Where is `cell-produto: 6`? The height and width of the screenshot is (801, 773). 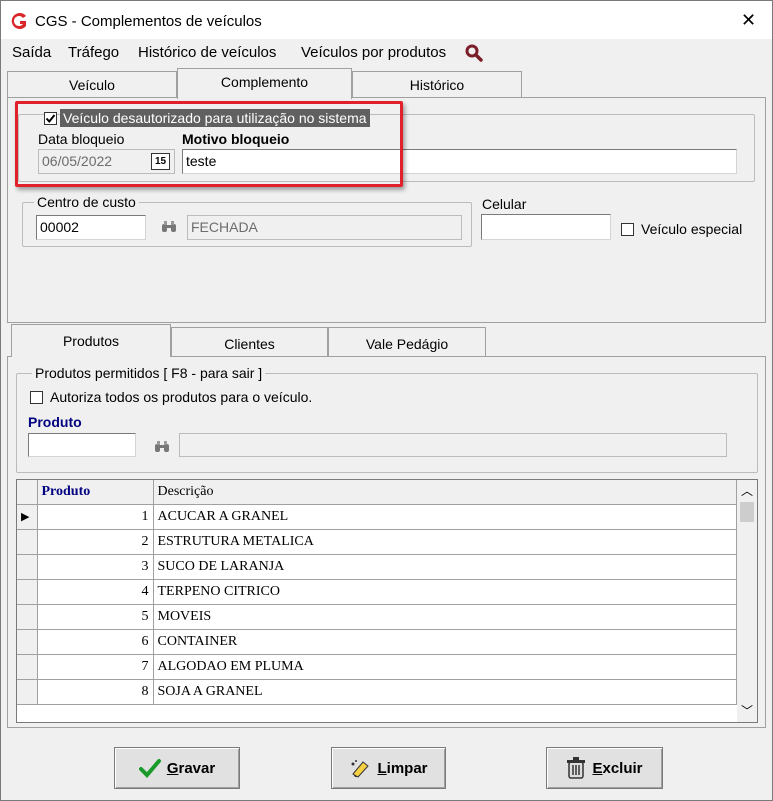 cell-produto: 6 is located at coordinates (95, 642).